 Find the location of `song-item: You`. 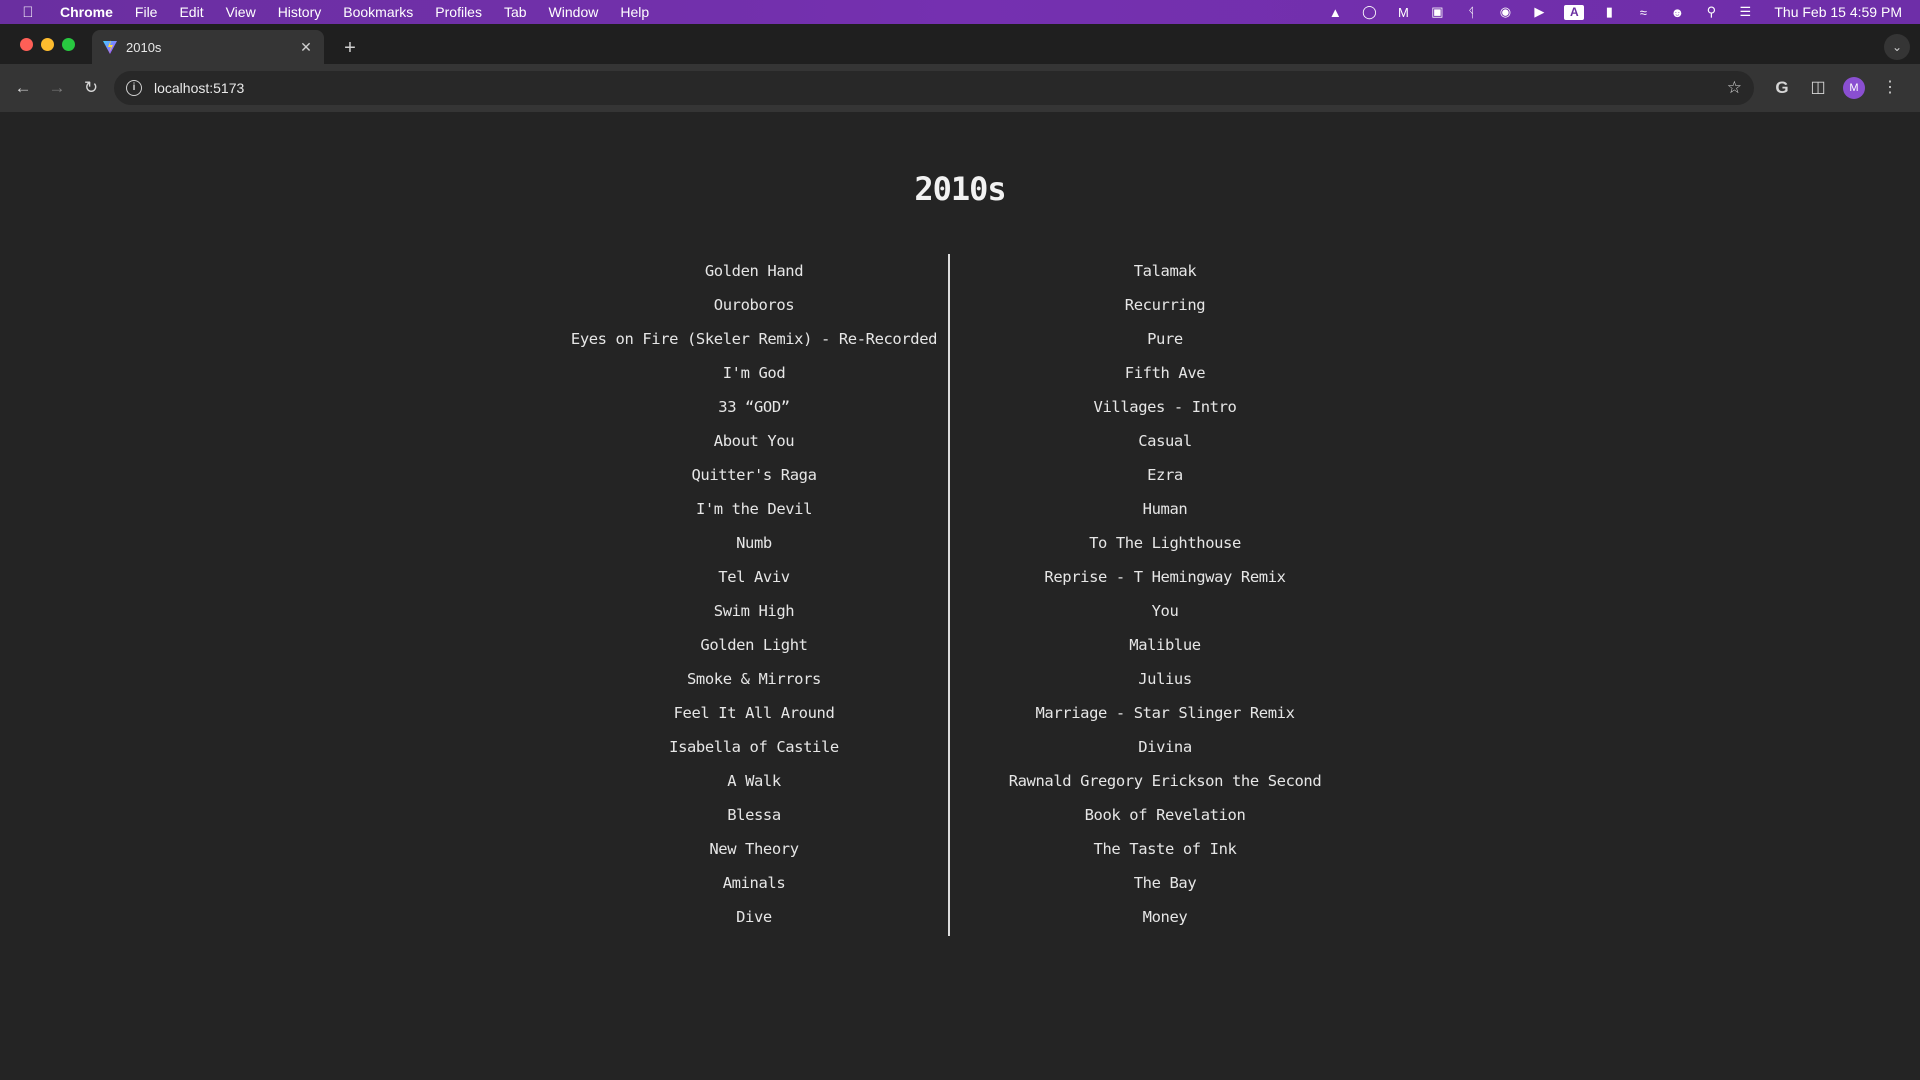

song-item: You is located at coordinates (1165, 611).